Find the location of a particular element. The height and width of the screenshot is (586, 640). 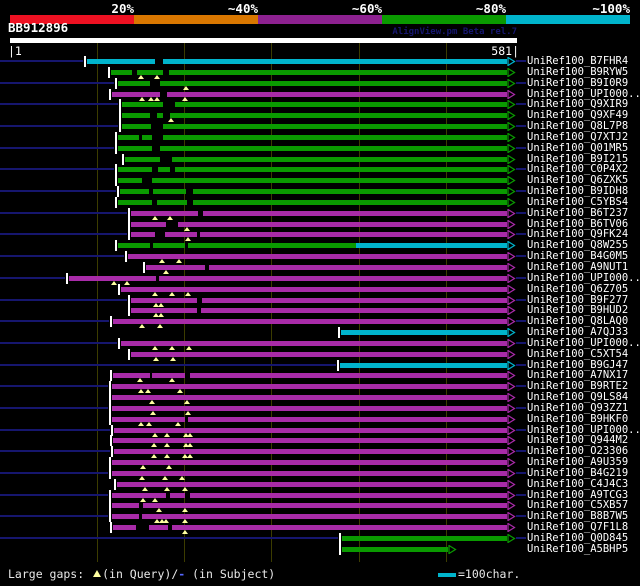

row-label: UniRef100_A5BHP5 is located at coordinates (577, 549).